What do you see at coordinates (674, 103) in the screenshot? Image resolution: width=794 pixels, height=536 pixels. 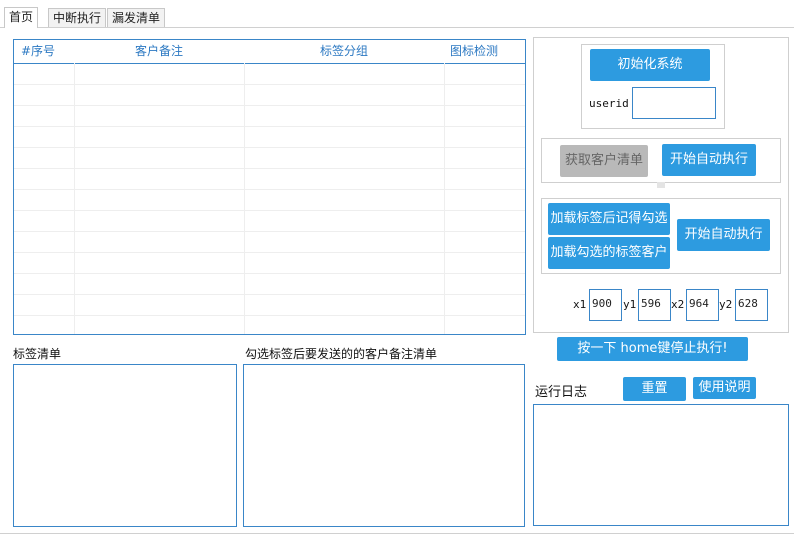 I see `userid-input` at bounding box center [674, 103].